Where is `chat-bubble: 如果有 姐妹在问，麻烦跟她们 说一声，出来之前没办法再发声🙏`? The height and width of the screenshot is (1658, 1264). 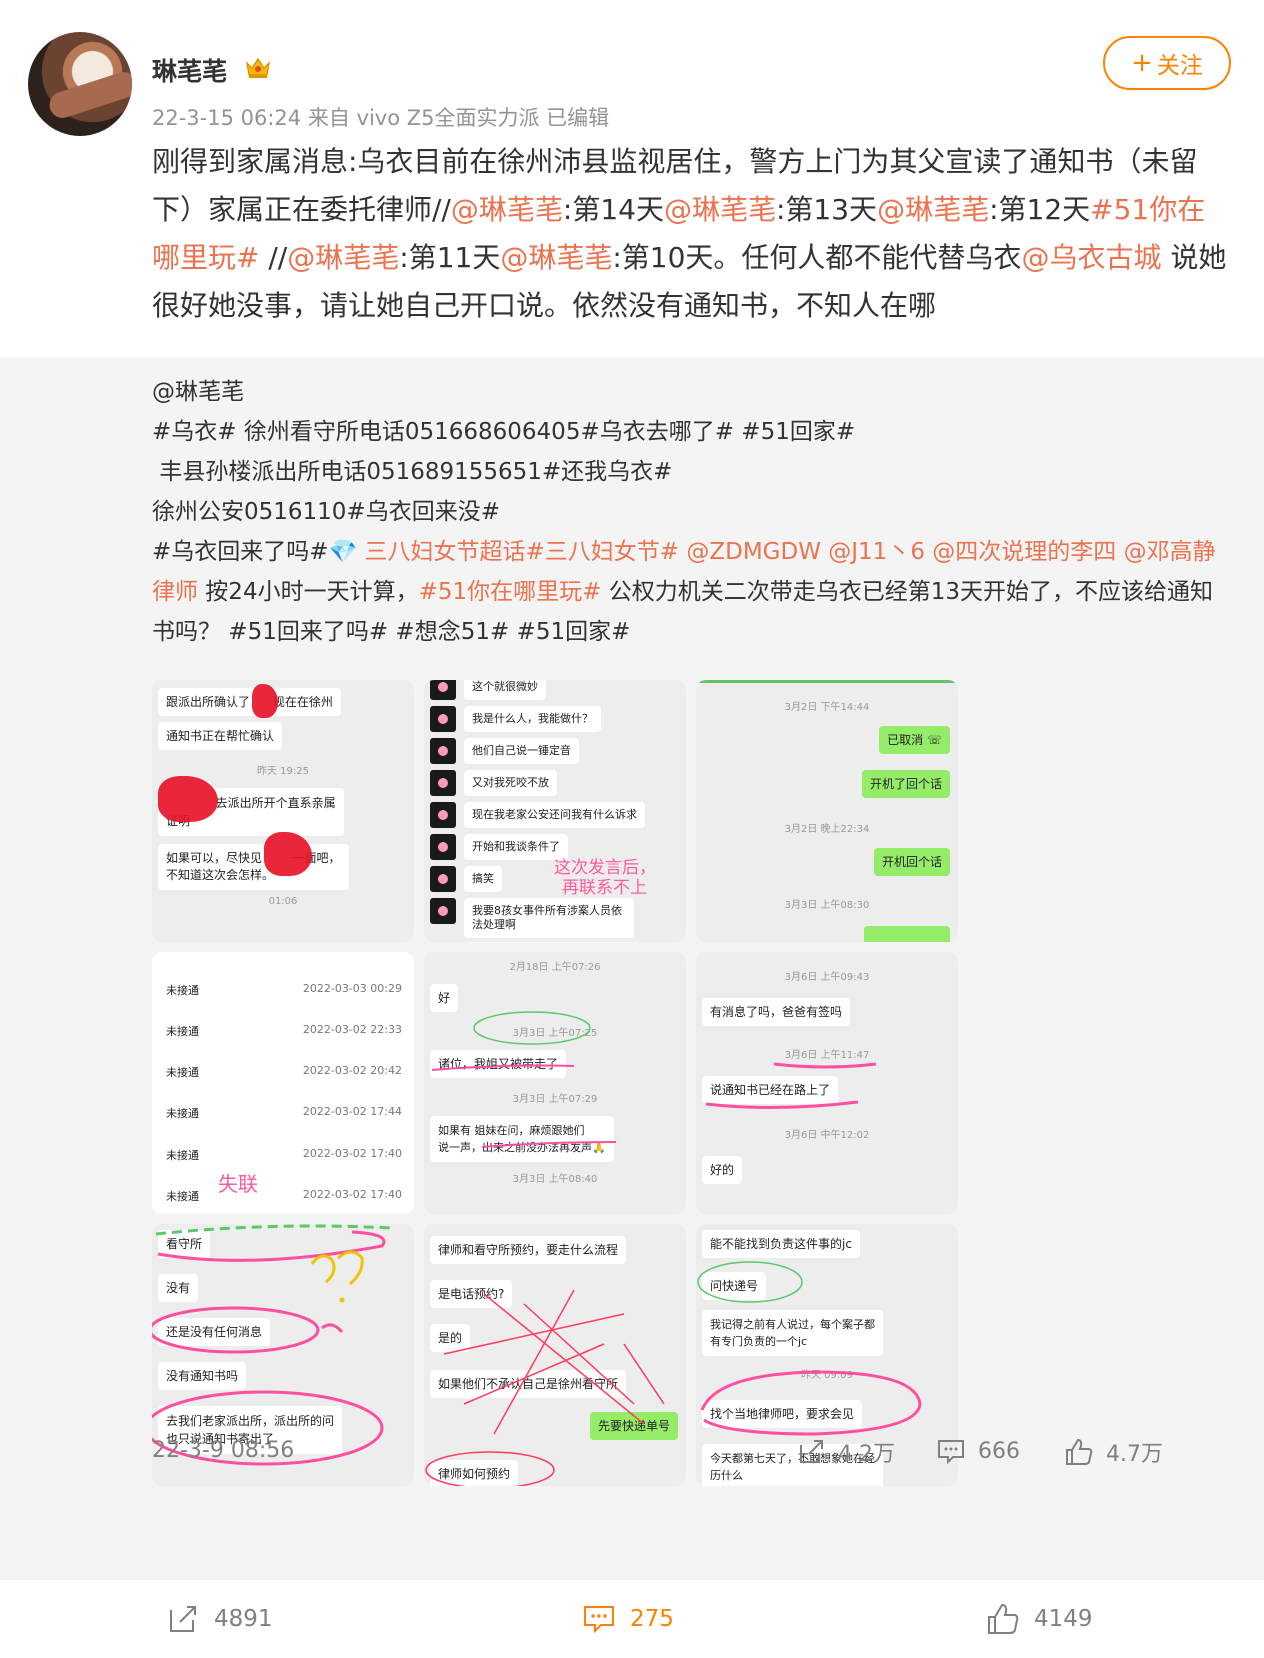
chat-bubble: 如果有 姐妹在问，麻烦跟她们 说一声，出来之前没办法再发声🙏 is located at coordinates (522, 1139).